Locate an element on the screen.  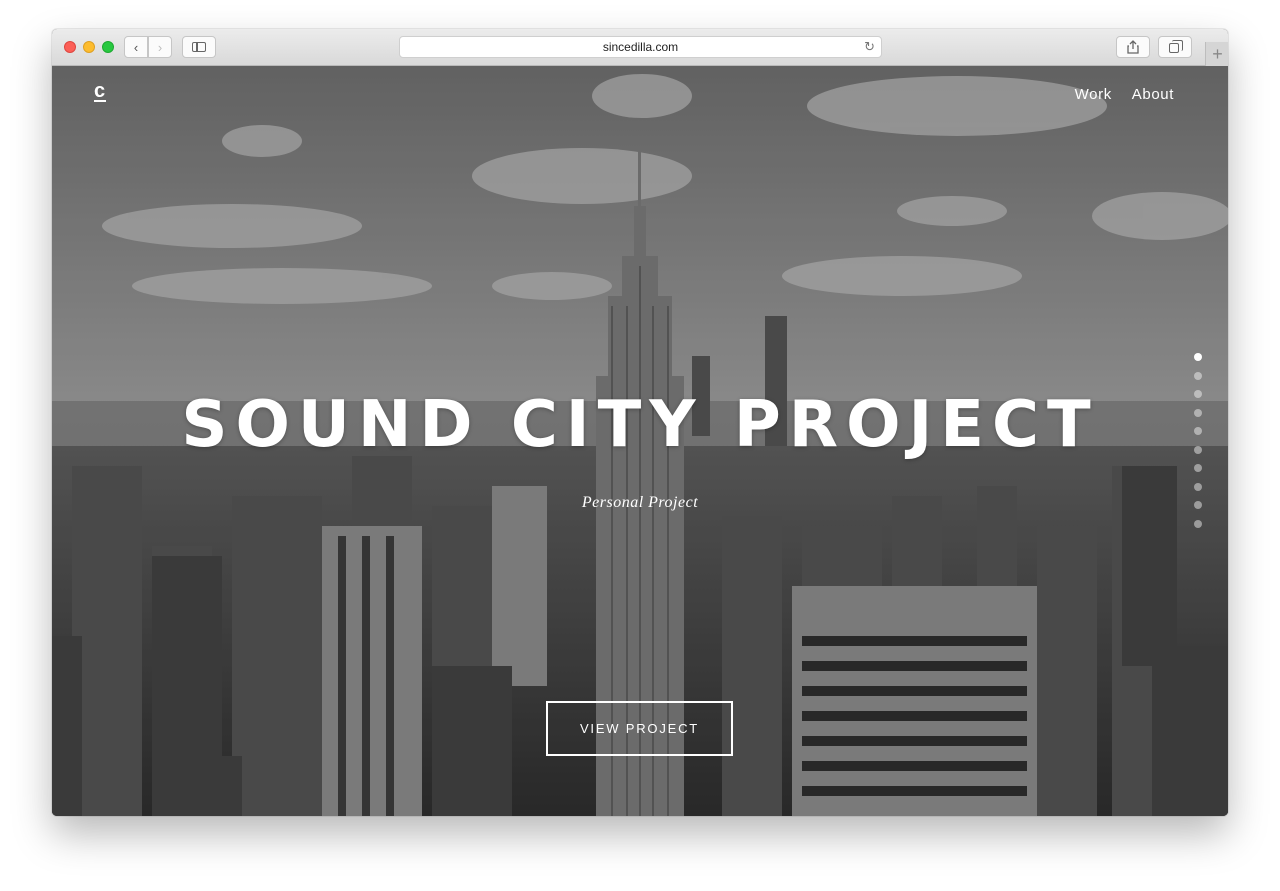
new-tab-button: + is located at coordinates (1216, 54).